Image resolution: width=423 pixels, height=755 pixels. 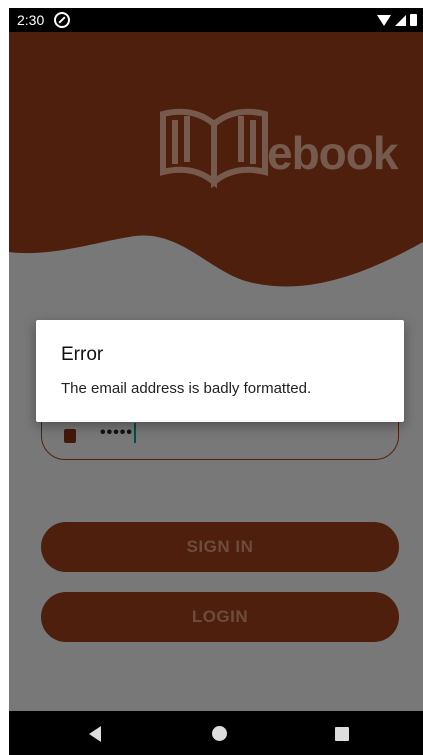 What do you see at coordinates (219, 733) in the screenshot?
I see `home-icon` at bounding box center [219, 733].